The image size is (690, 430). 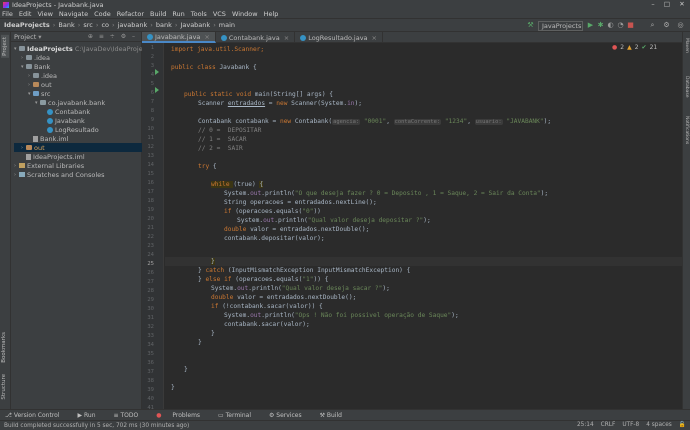 I want to click on tool-tab-notifications: Notifications, so click(x=686, y=130).